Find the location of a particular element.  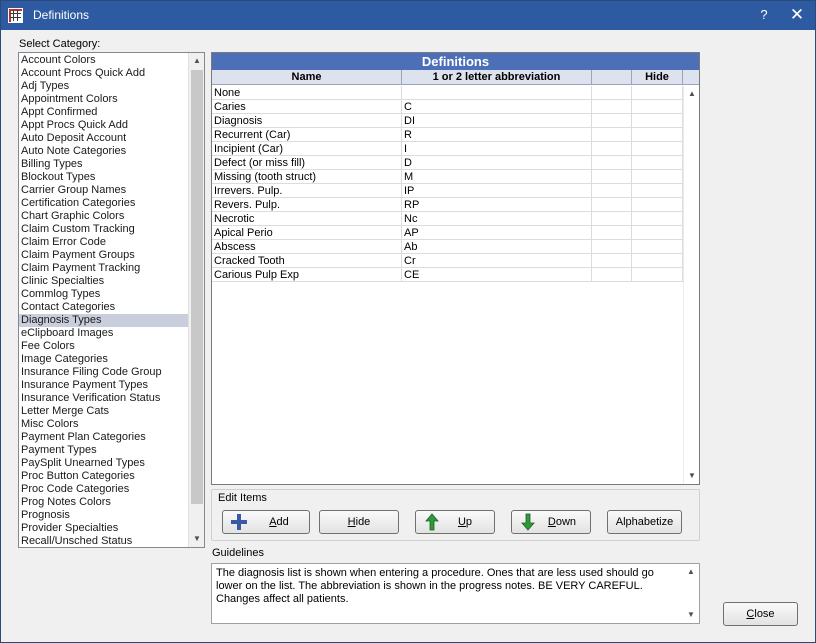

col-hide-header: Hide is located at coordinates (657, 77).